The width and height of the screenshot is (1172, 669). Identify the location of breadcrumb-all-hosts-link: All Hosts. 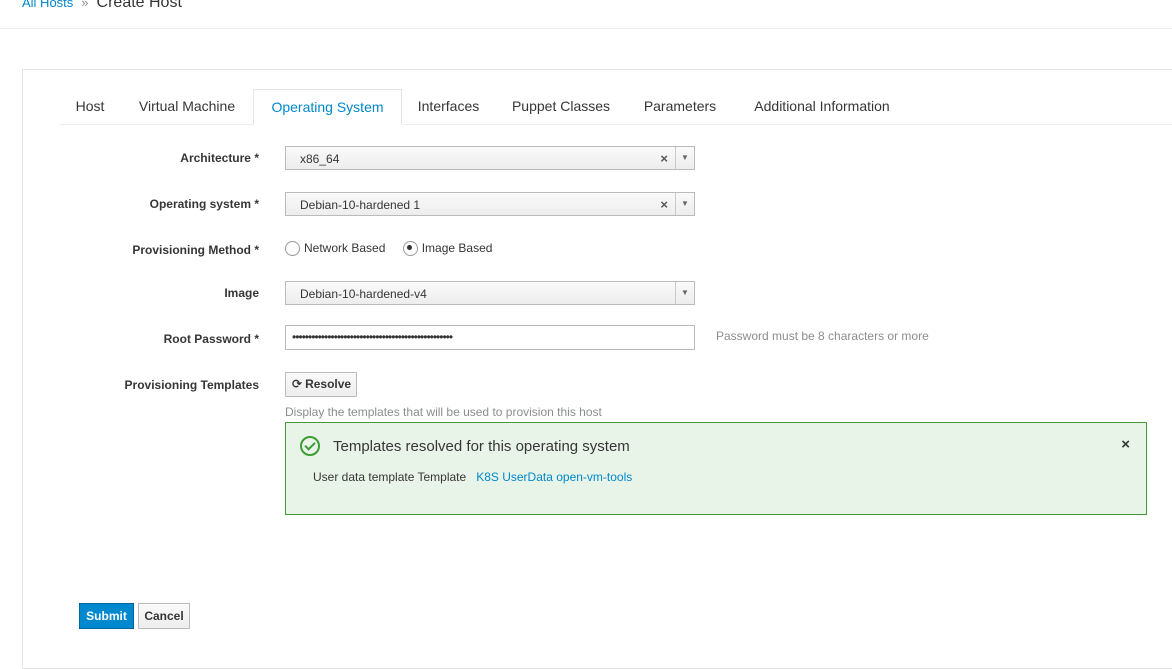
(47, 5).